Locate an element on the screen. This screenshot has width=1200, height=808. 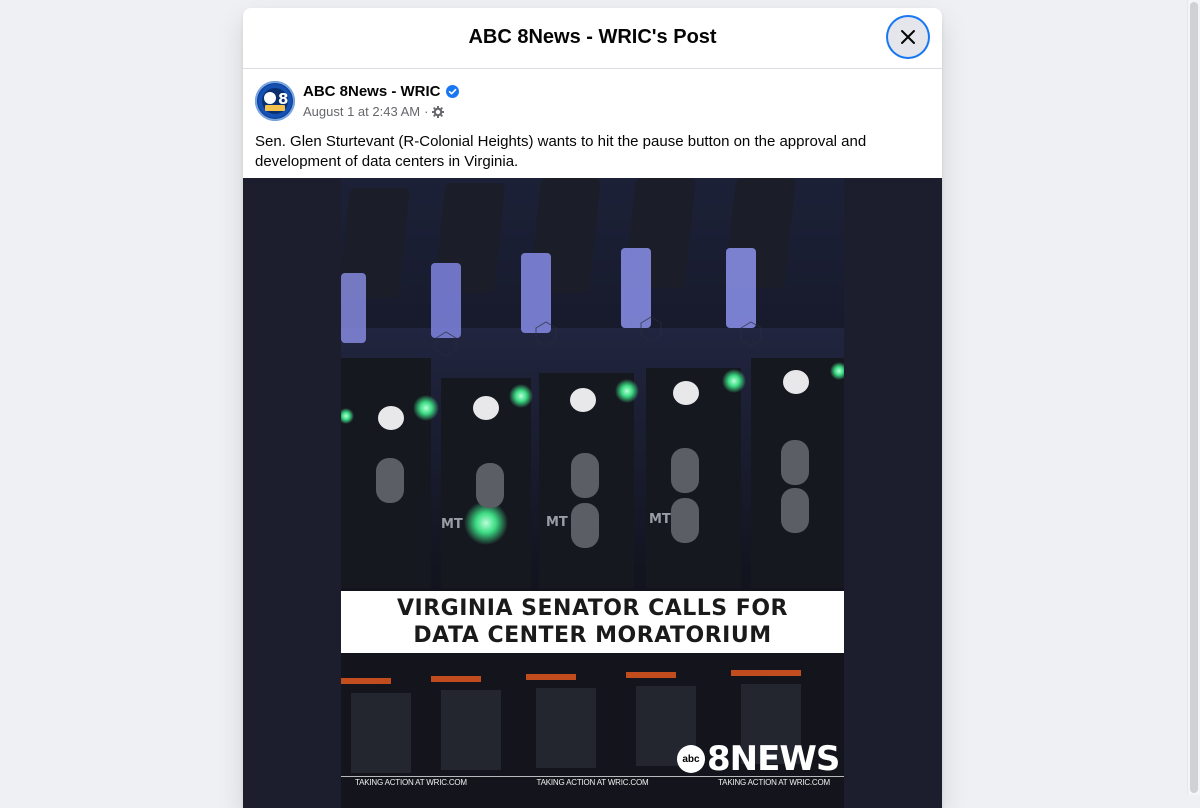
headline-line-1: VIRGINIA SENATOR CALLS FOR is located at coordinates (592, 608).